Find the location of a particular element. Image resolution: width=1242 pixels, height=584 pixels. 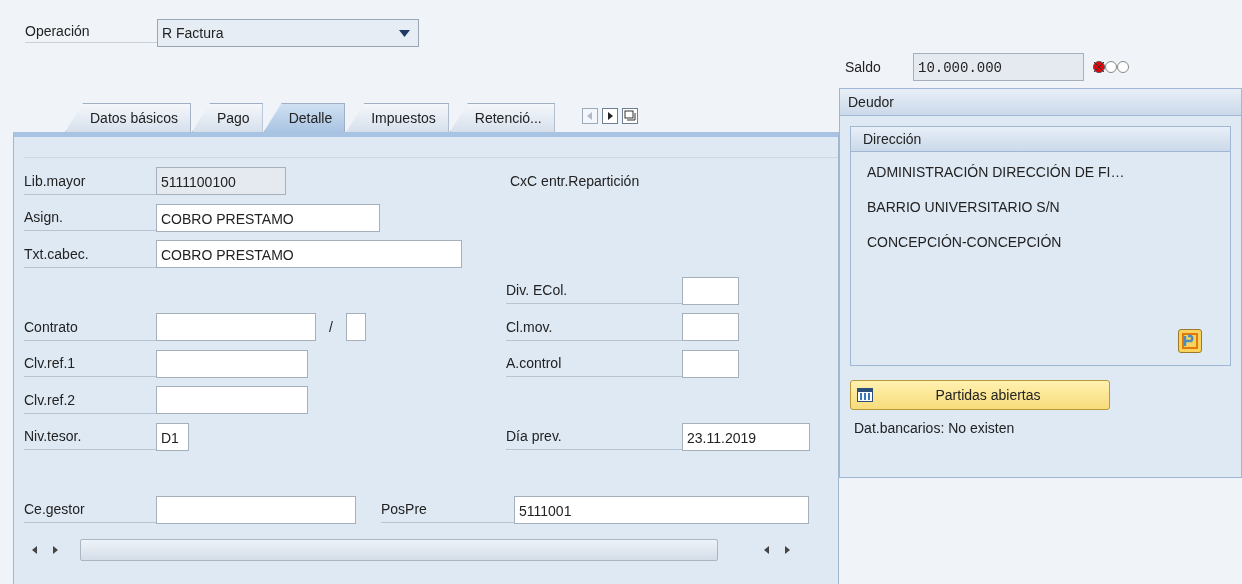

info-text: CxC entr.Repartición is located at coordinates (574, 182).